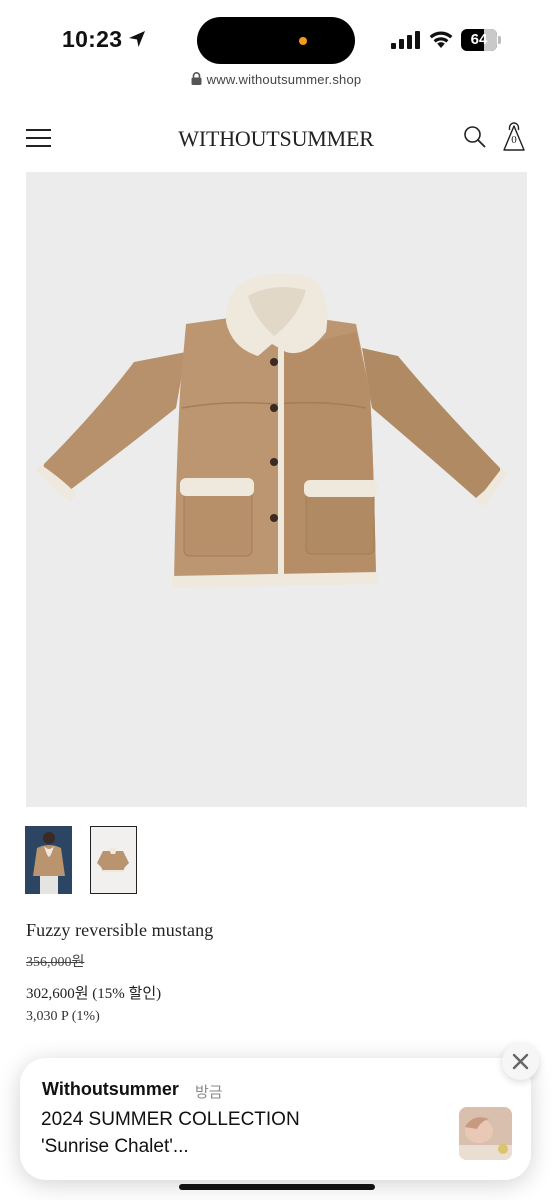 This screenshot has width=552, height=1200. What do you see at coordinates (405, 40) in the screenshot?
I see `cellular-signal-icon` at bounding box center [405, 40].